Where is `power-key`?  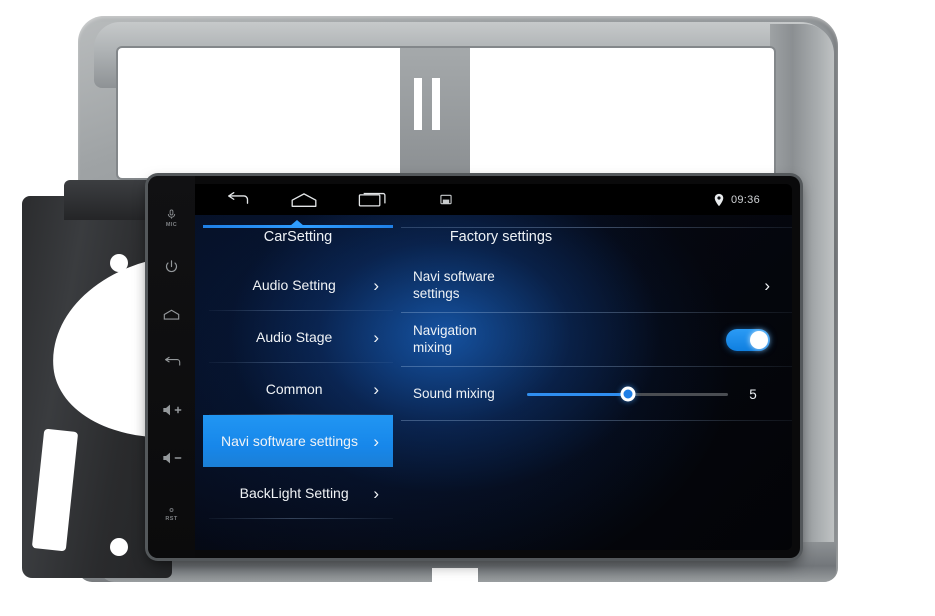 power-key is located at coordinates (172, 266).